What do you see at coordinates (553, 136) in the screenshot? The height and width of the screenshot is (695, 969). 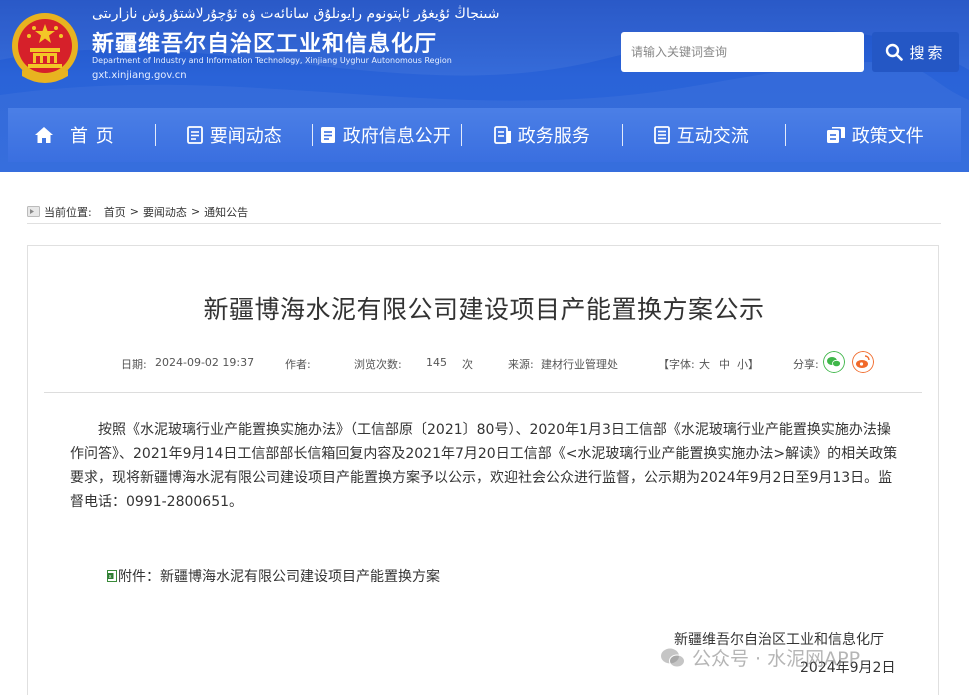 I see `nav-item-services-label: 政务服务` at bounding box center [553, 136].